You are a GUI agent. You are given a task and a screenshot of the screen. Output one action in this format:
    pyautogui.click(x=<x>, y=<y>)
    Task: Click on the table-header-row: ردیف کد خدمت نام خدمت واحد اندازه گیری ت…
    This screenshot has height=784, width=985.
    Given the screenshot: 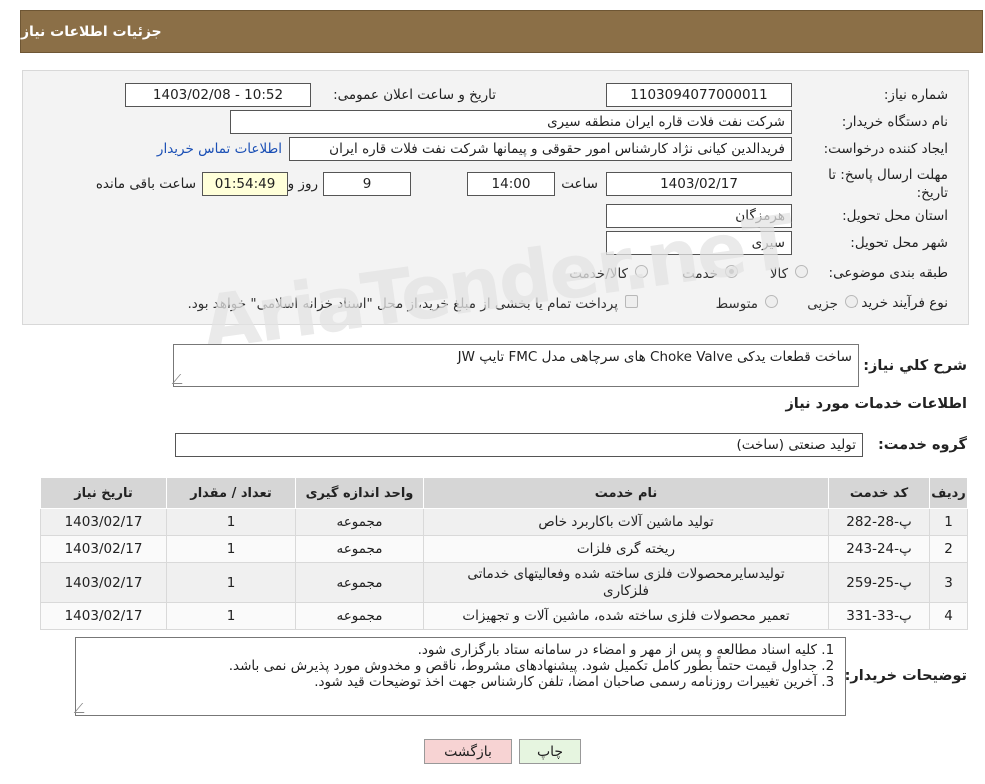 What is the action you would take?
    pyautogui.click(x=504, y=493)
    